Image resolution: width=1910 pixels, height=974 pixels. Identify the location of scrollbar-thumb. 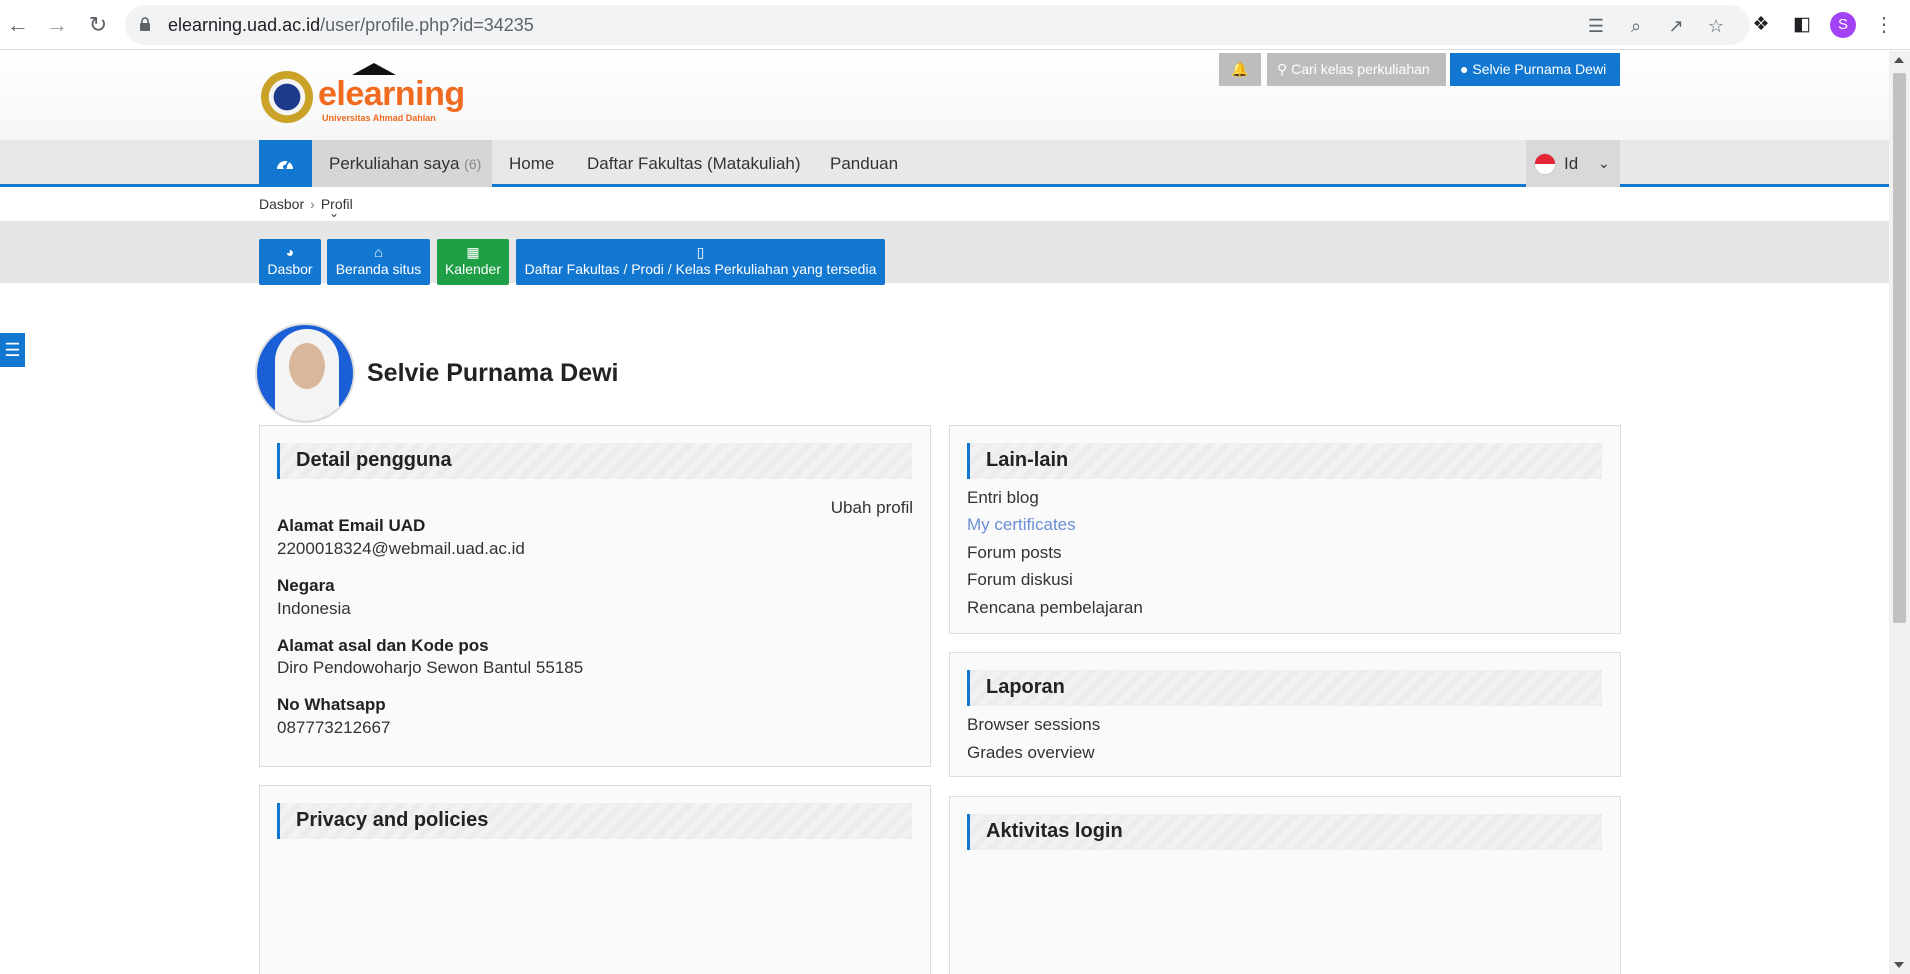
(1899, 348).